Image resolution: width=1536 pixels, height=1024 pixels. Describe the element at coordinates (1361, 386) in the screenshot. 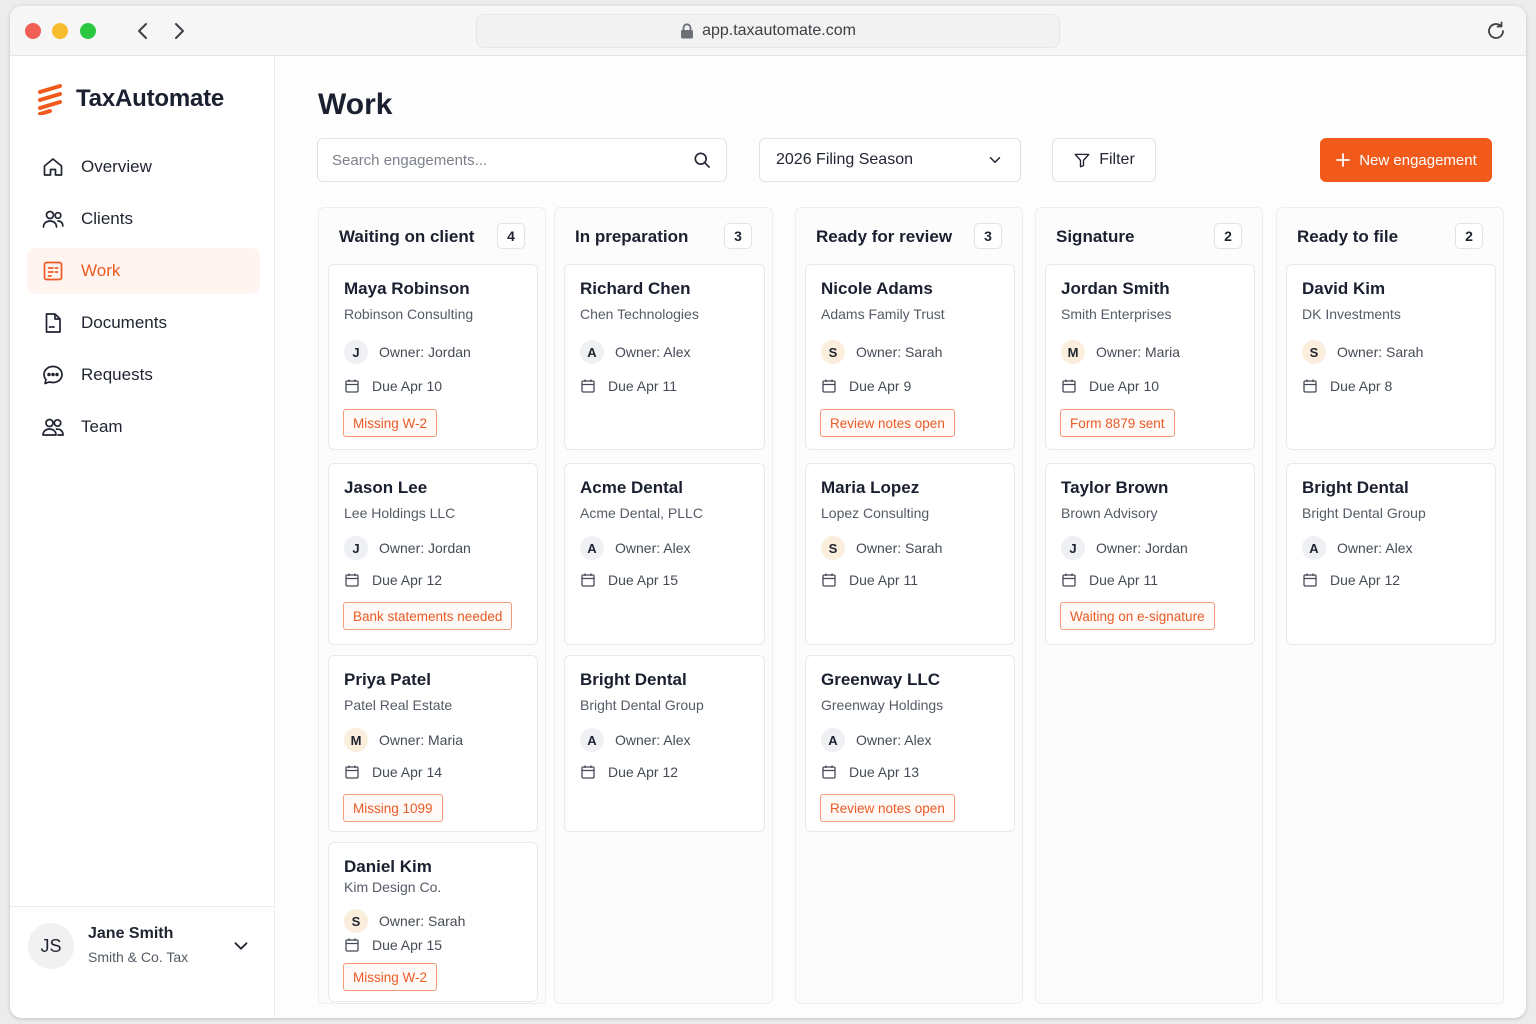

I see `due-date: Due Apr 8` at that location.